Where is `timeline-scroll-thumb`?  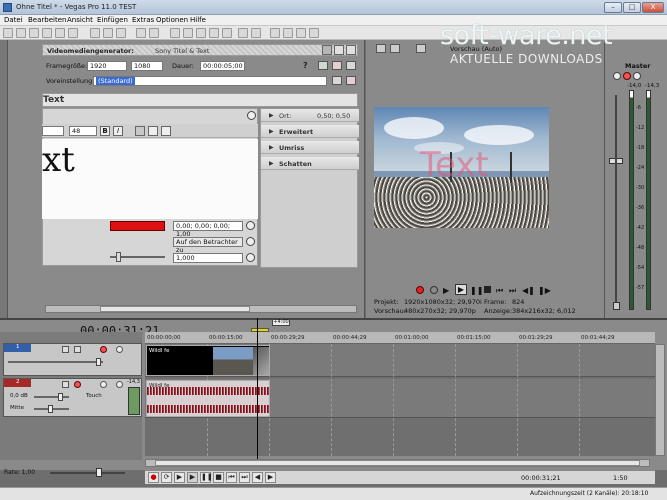 timeline-scroll-thumb is located at coordinates (397, 463).